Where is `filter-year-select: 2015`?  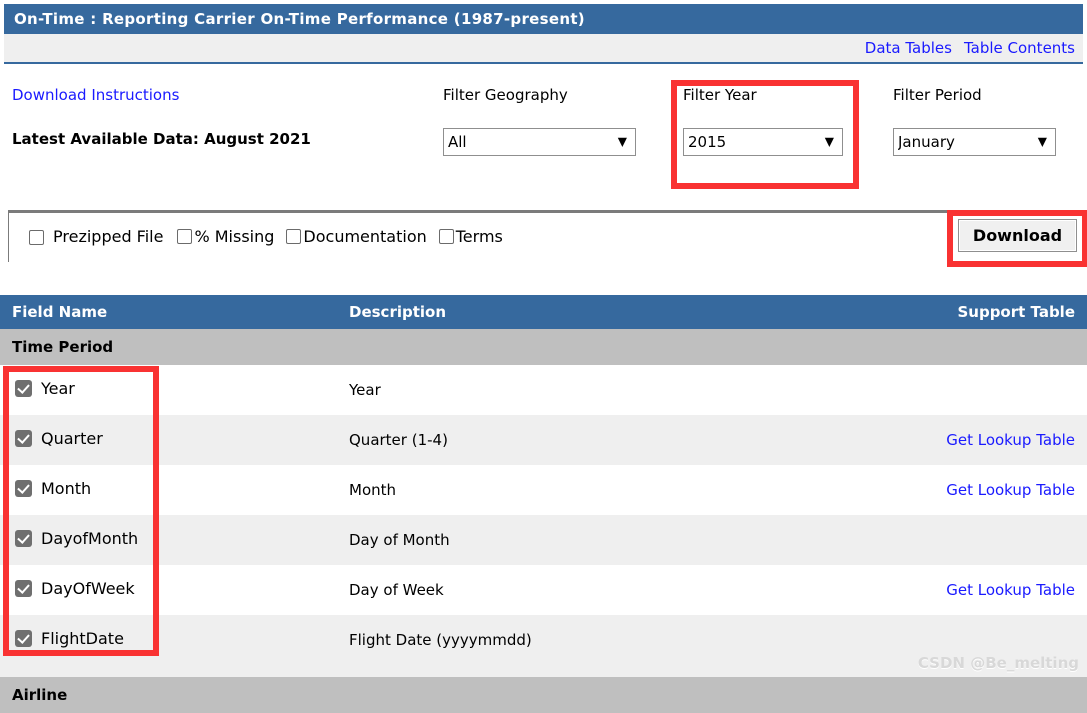 filter-year-select: 2015 is located at coordinates (763, 142).